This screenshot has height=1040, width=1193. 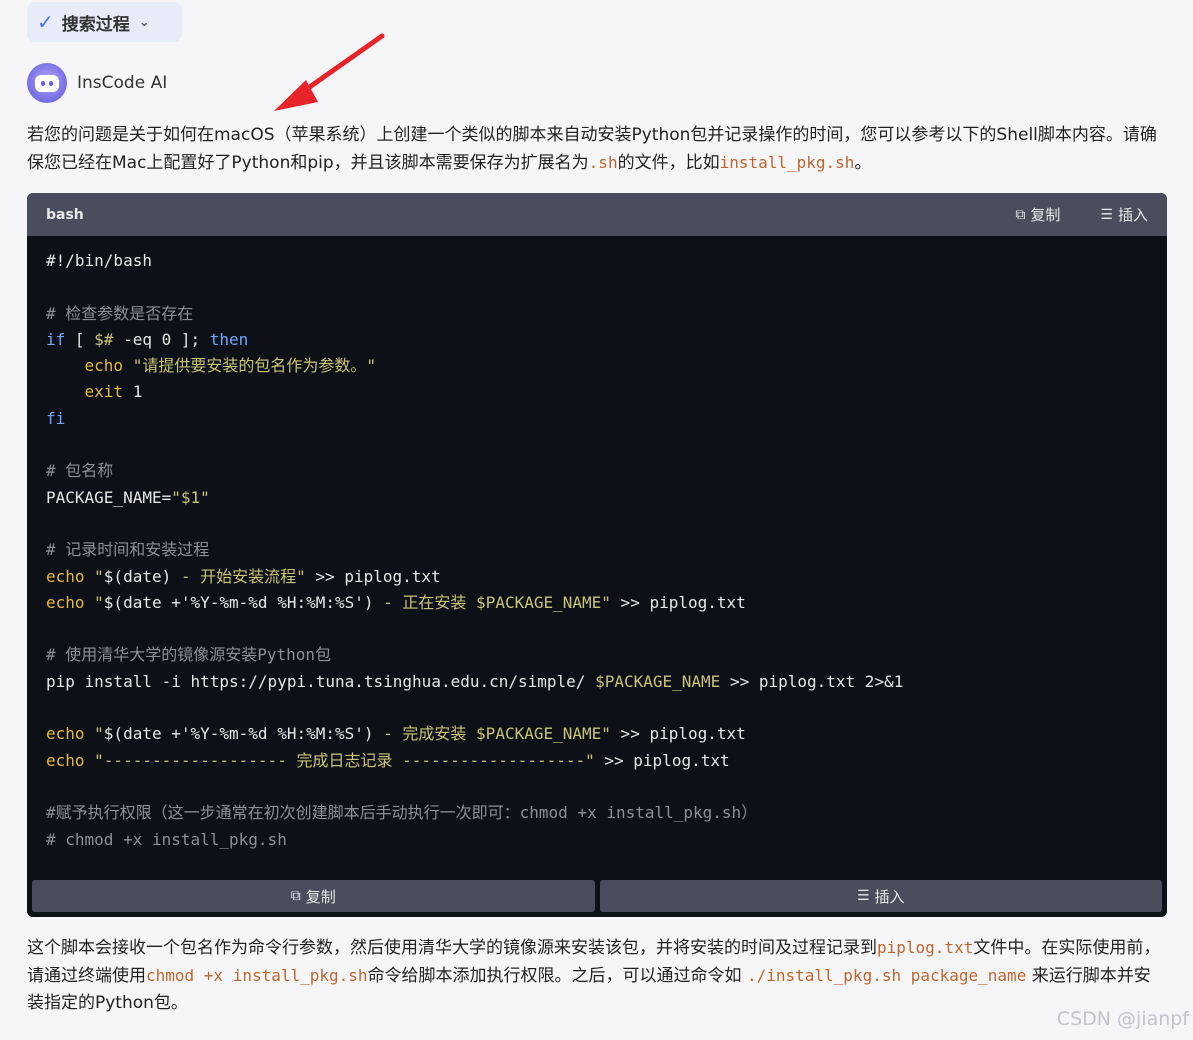 I want to click on code-line: #!/bin/bash, so click(x=99, y=260).